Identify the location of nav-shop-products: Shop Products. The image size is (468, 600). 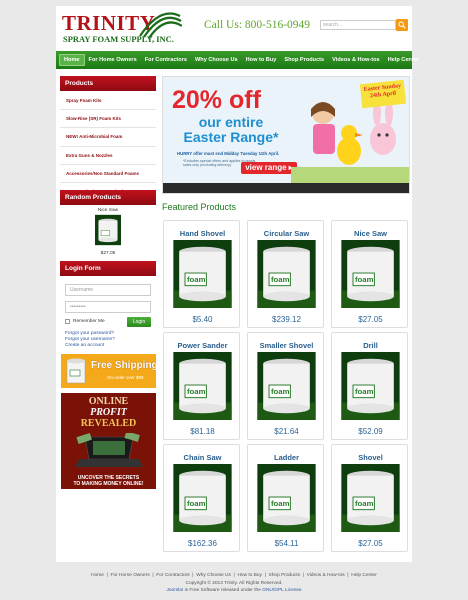
(304, 60).